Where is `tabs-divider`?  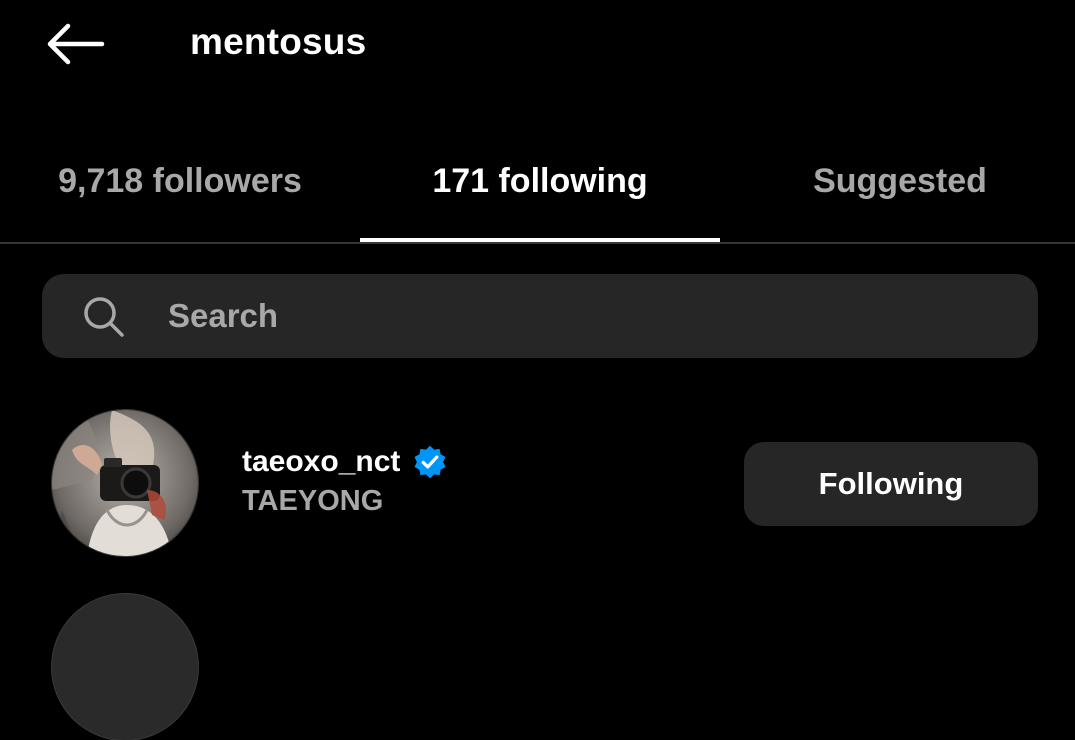 tabs-divider is located at coordinates (537, 243).